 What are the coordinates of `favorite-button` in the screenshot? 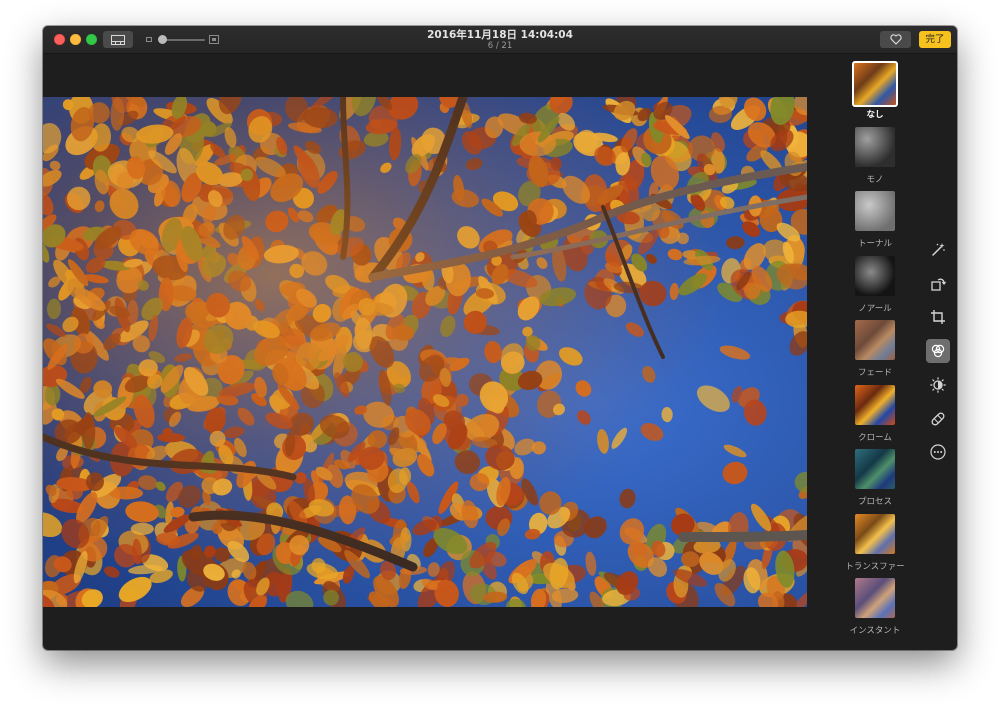 It's located at (895, 39).